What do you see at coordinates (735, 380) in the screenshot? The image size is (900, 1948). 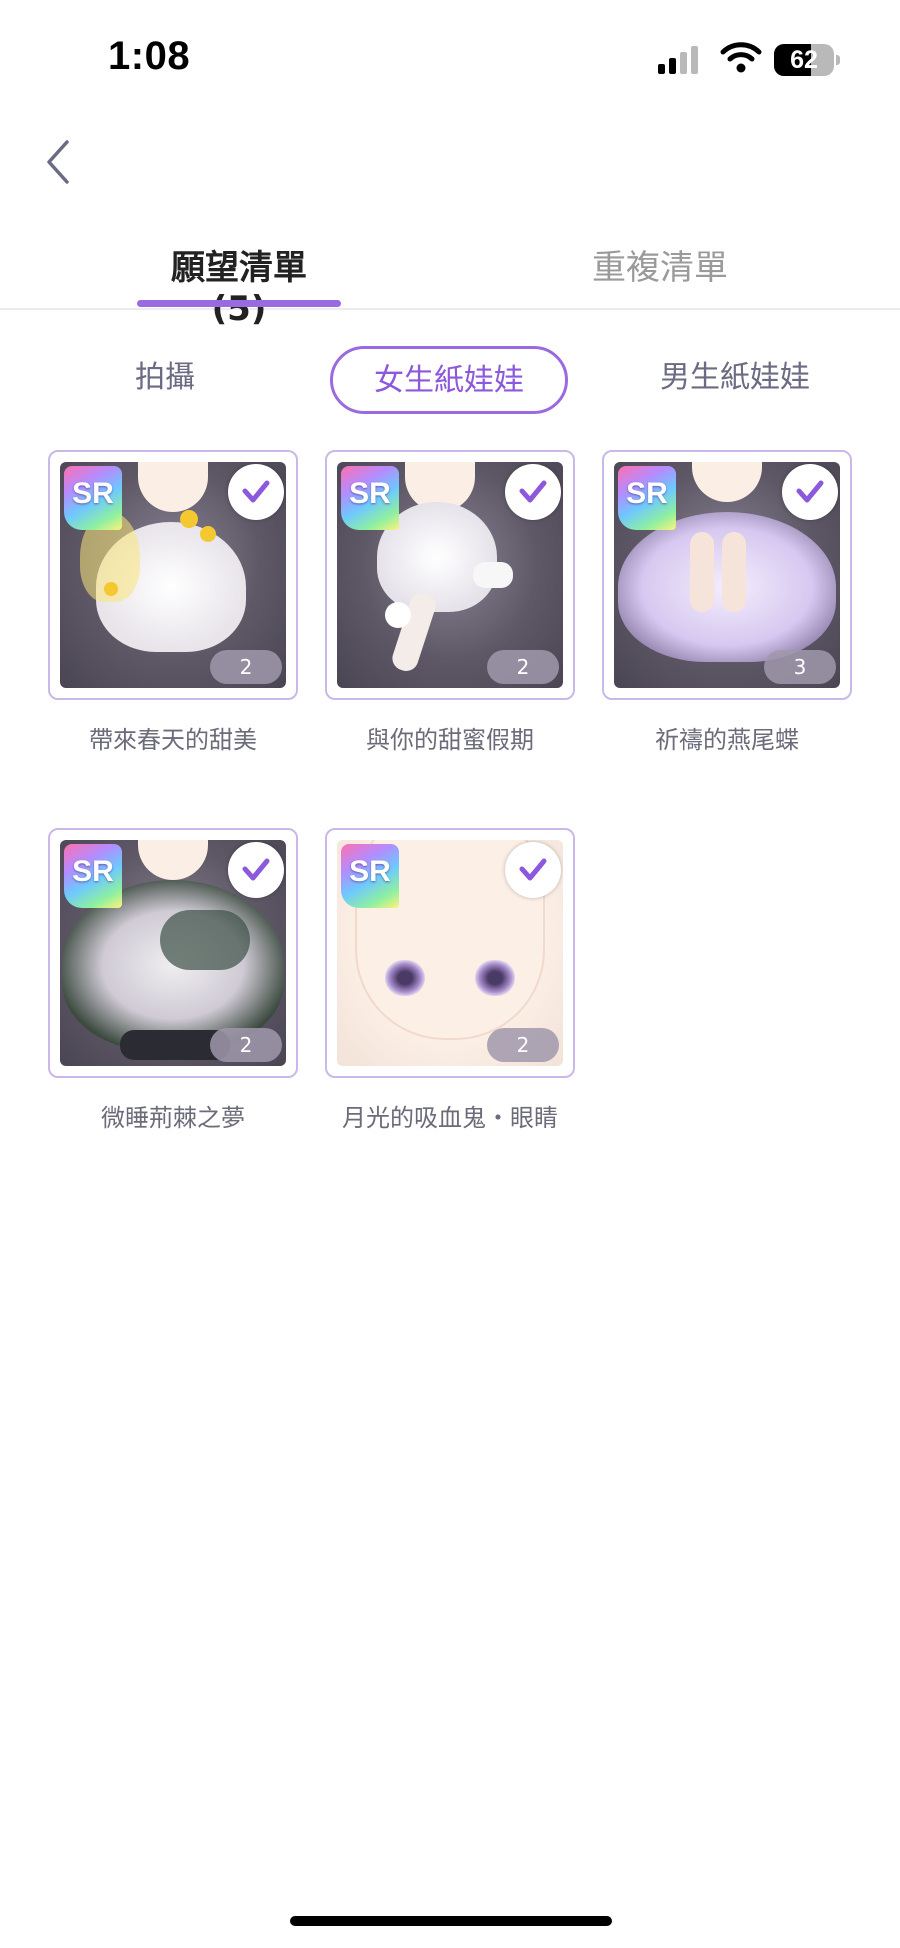 I see `filter-male-doll: 男生紙娃娃` at bounding box center [735, 380].